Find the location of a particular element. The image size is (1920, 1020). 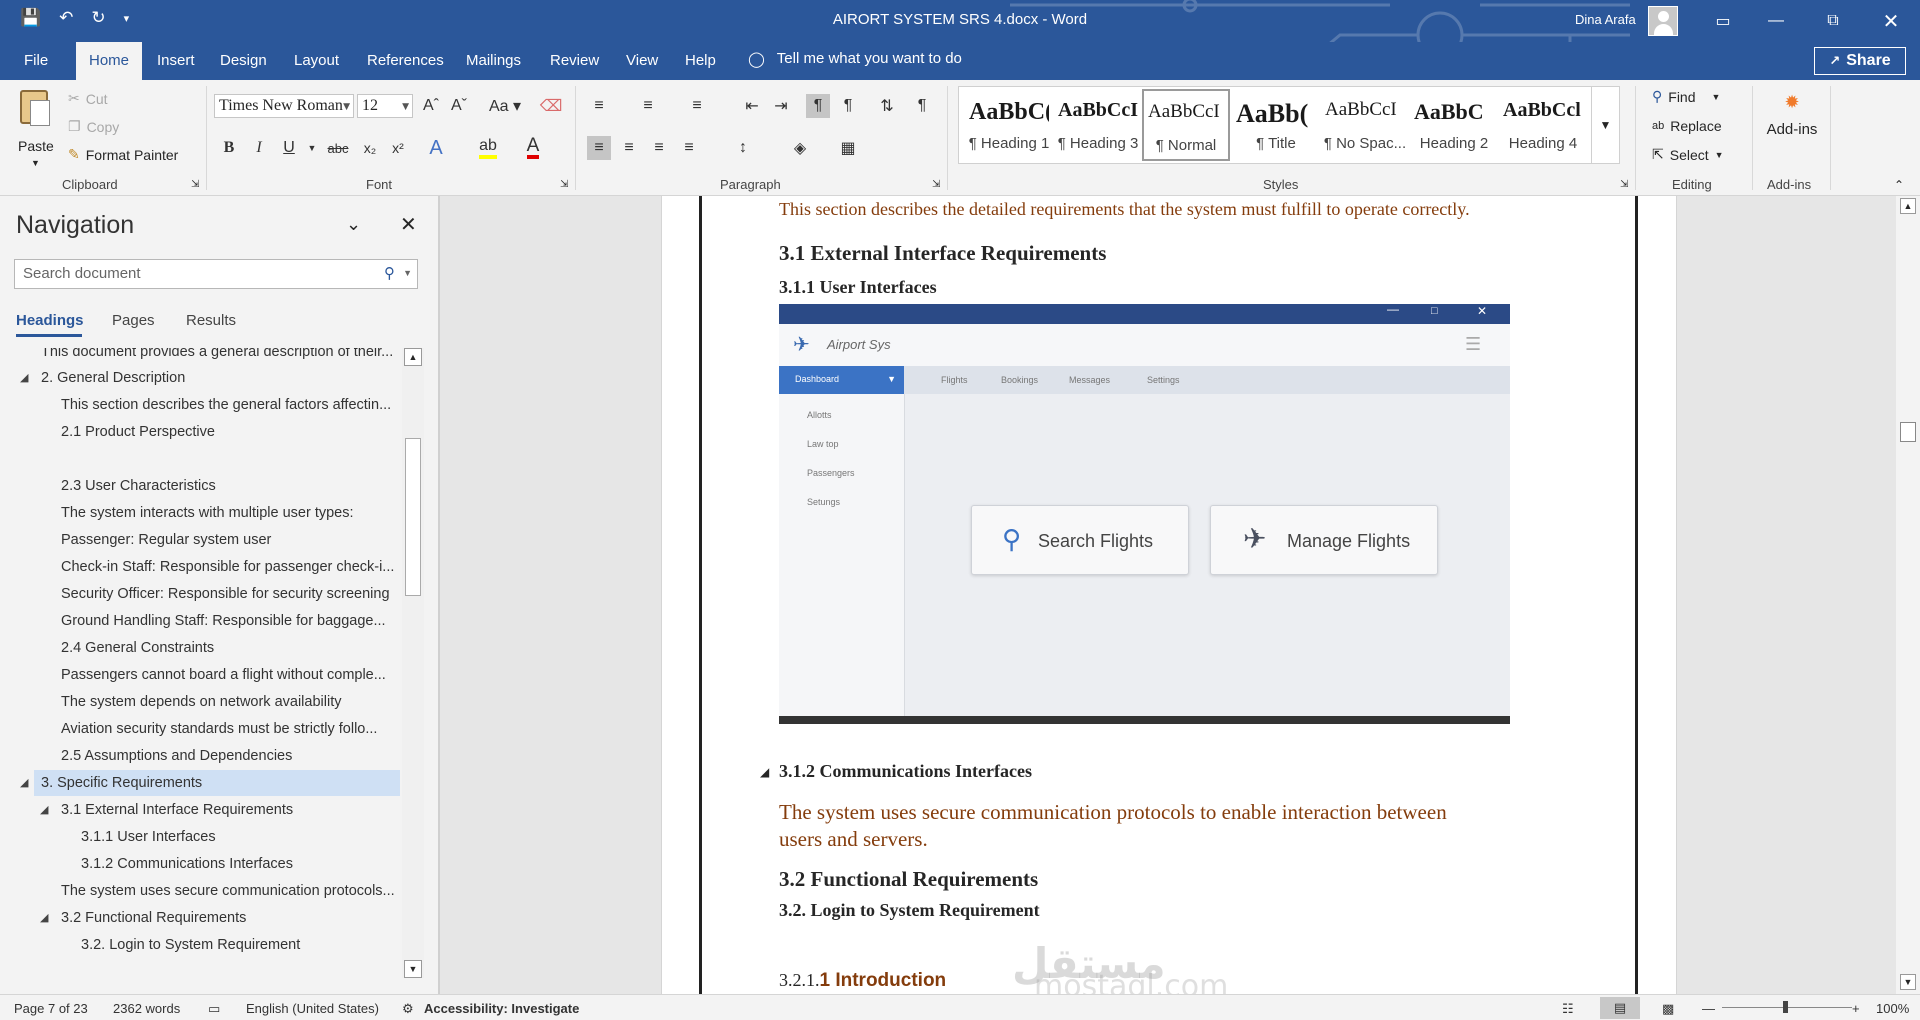

style-normal: AaBbCcI ¶ Normal is located at coordinates (1186, 125).